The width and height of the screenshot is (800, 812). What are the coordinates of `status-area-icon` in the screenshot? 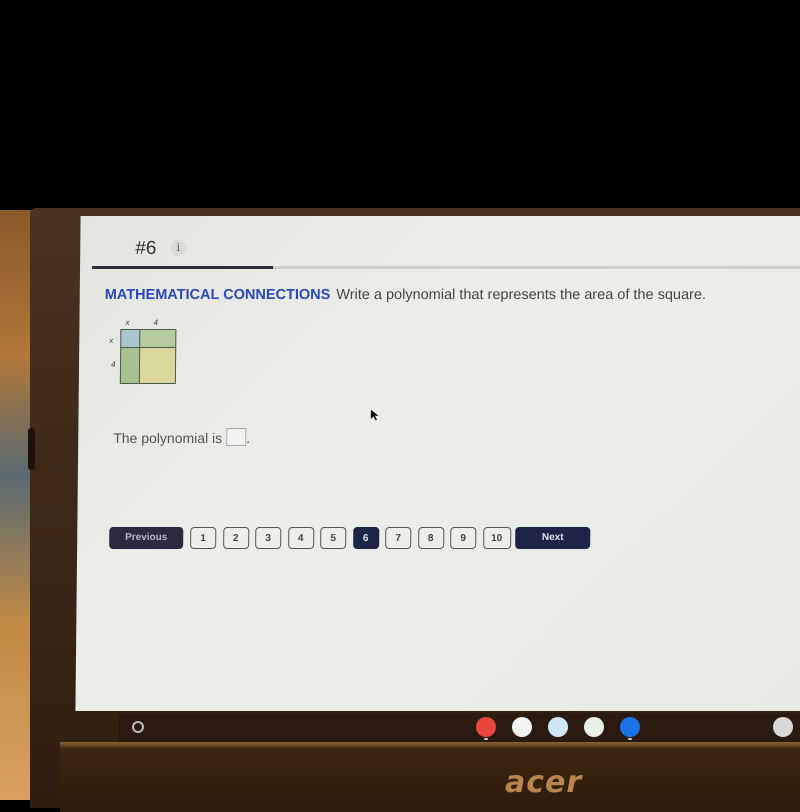 It's located at (783, 727).